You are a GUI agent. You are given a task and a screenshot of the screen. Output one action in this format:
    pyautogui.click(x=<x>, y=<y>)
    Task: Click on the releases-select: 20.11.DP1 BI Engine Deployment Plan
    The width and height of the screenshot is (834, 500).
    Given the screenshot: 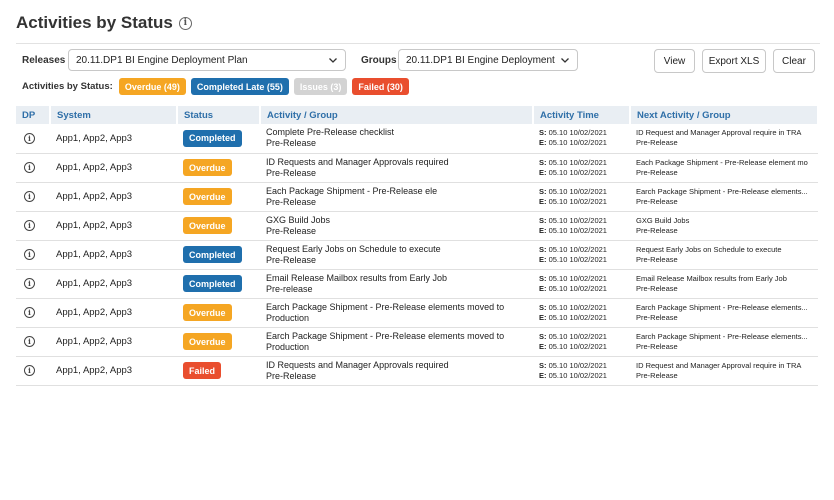 What is the action you would take?
    pyautogui.click(x=207, y=60)
    